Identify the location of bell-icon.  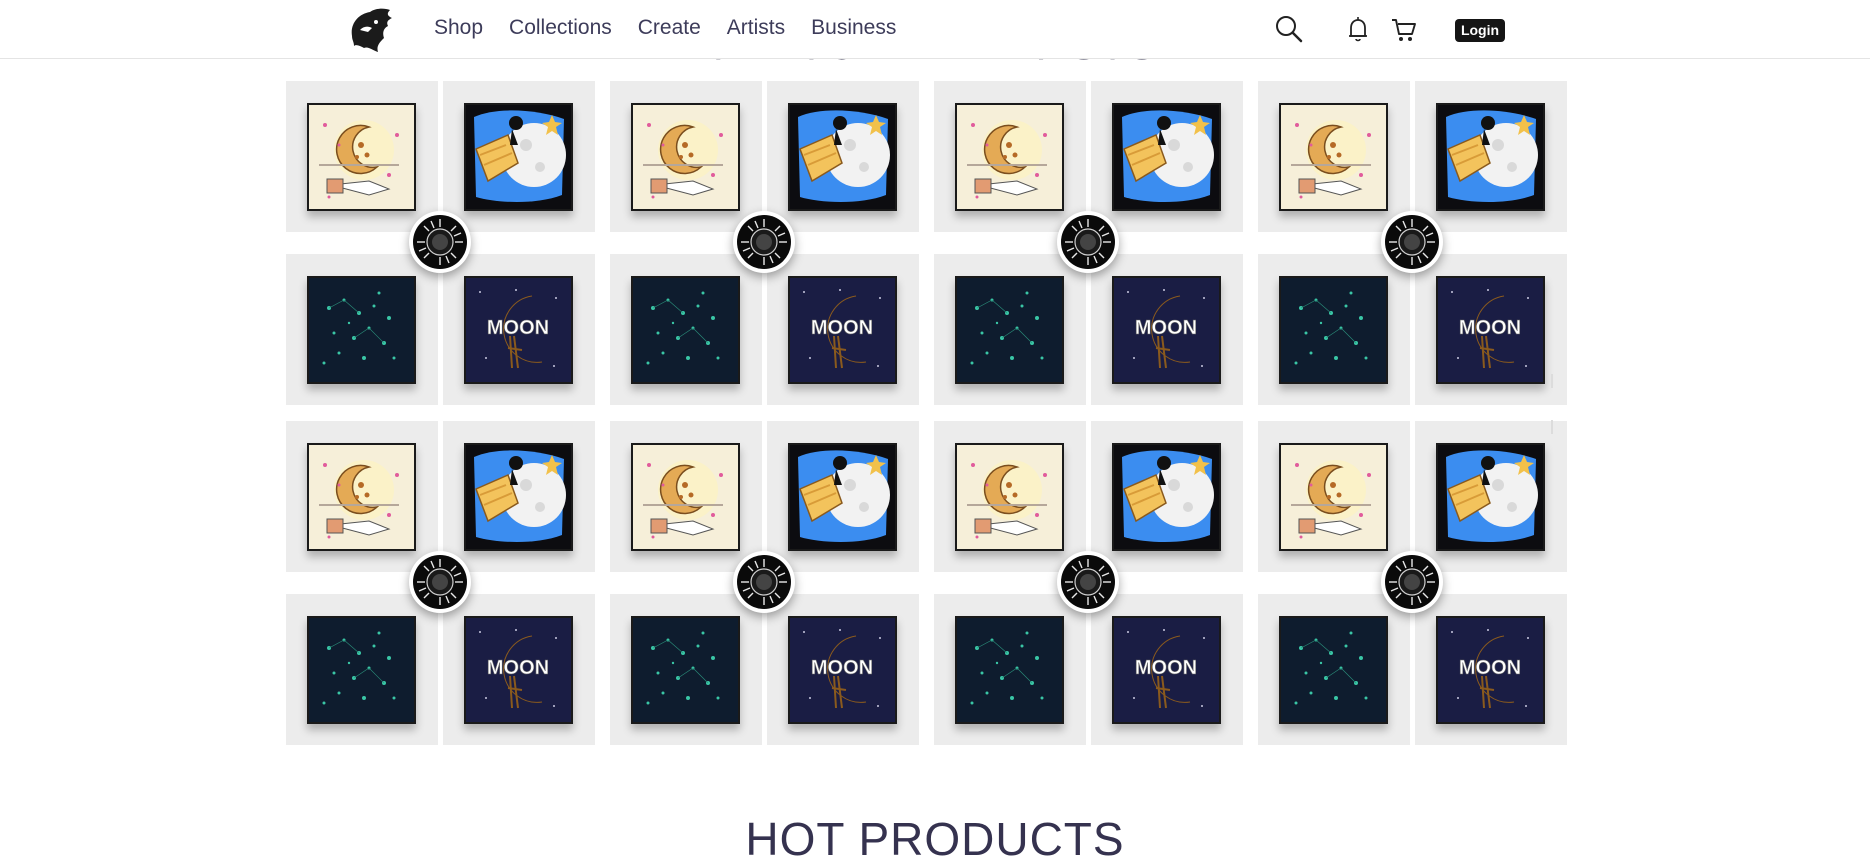
(1358, 29).